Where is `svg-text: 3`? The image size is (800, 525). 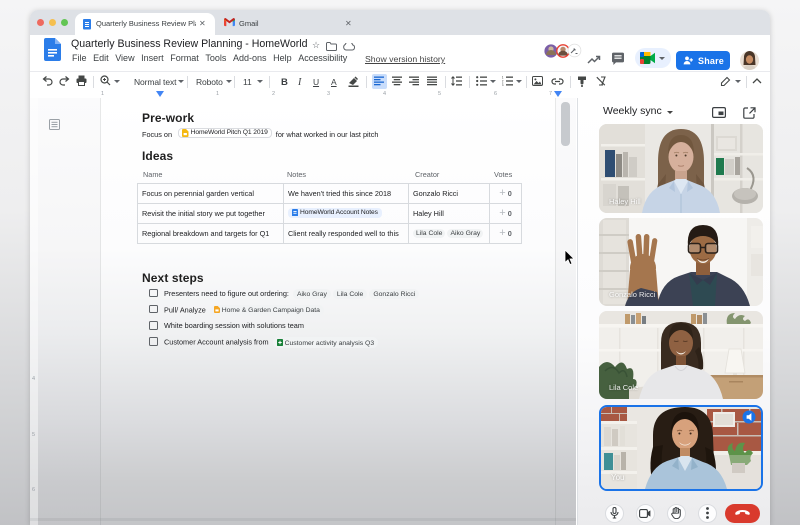 svg-text: 3 is located at coordinates (503, 84).